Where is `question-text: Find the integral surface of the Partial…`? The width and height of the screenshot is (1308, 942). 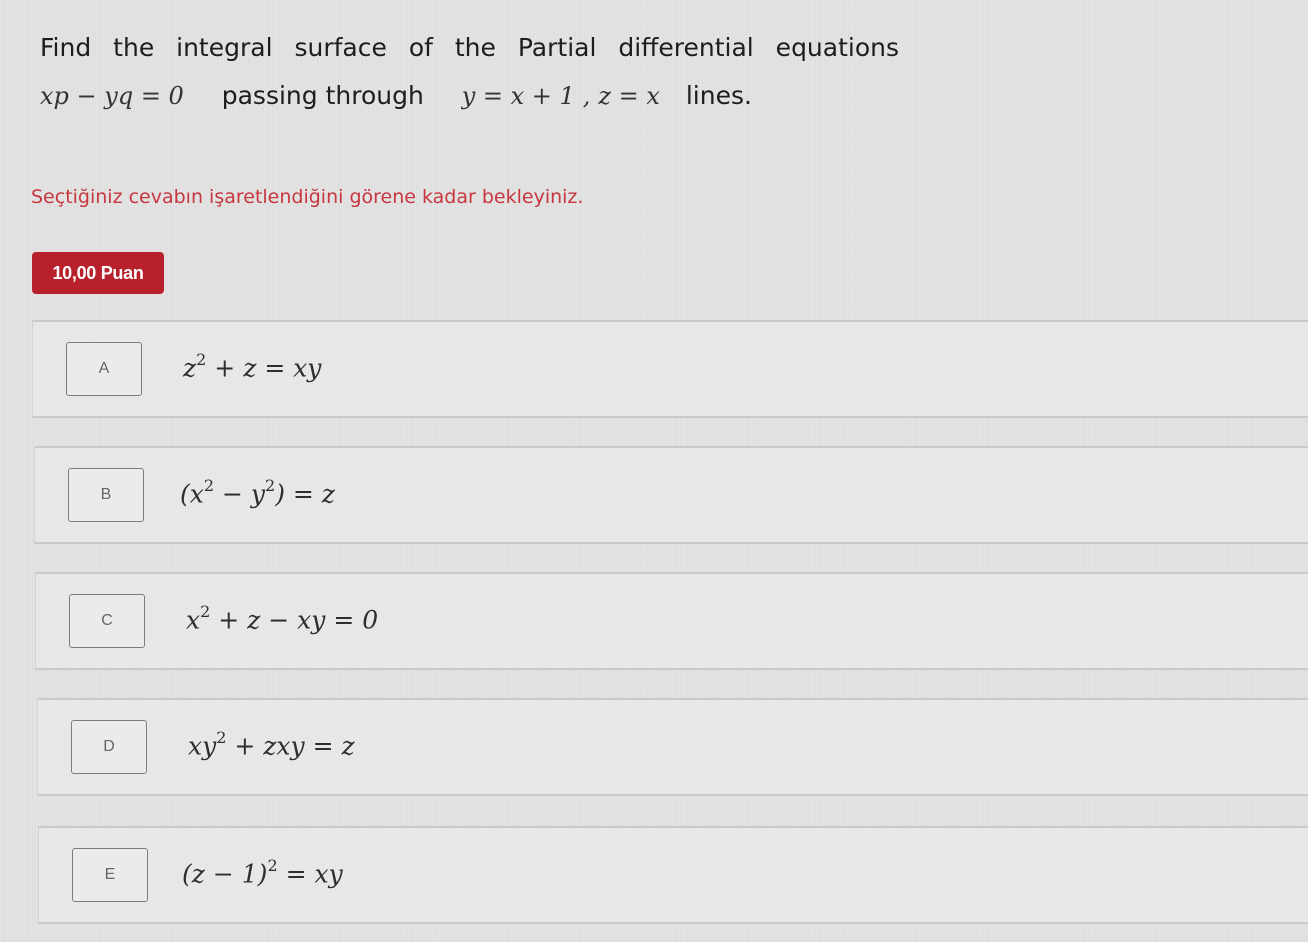 question-text: Find the integral surface of the Partial… is located at coordinates (540, 72).